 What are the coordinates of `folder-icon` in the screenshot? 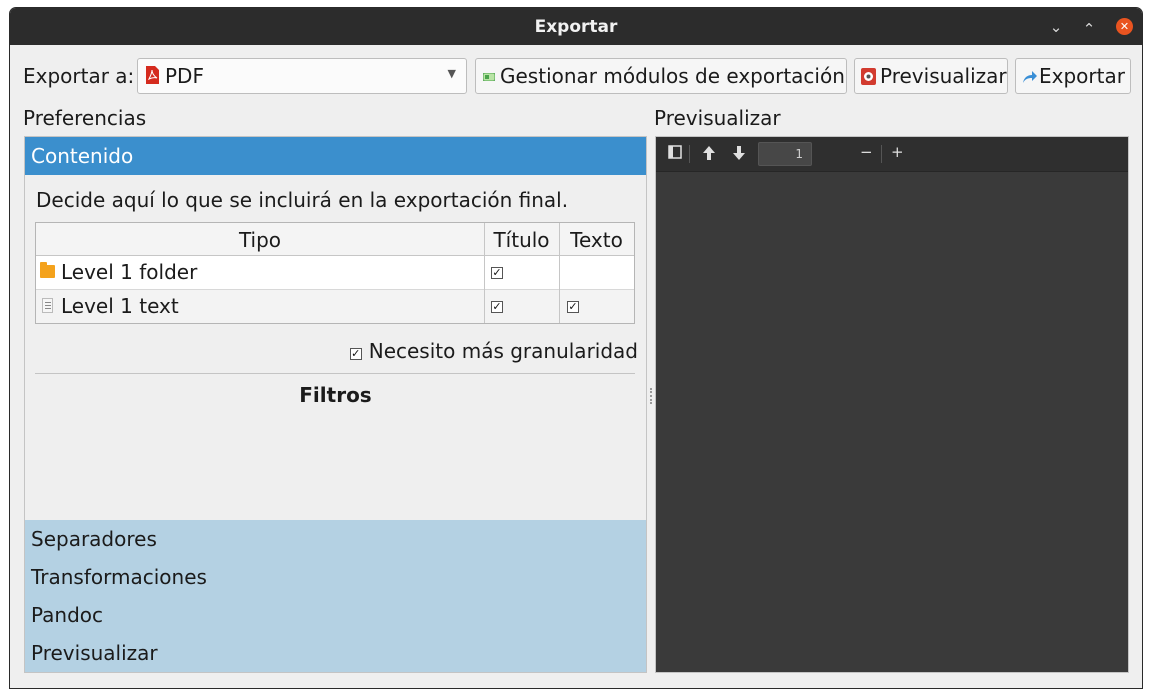 It's located at (47, 270).